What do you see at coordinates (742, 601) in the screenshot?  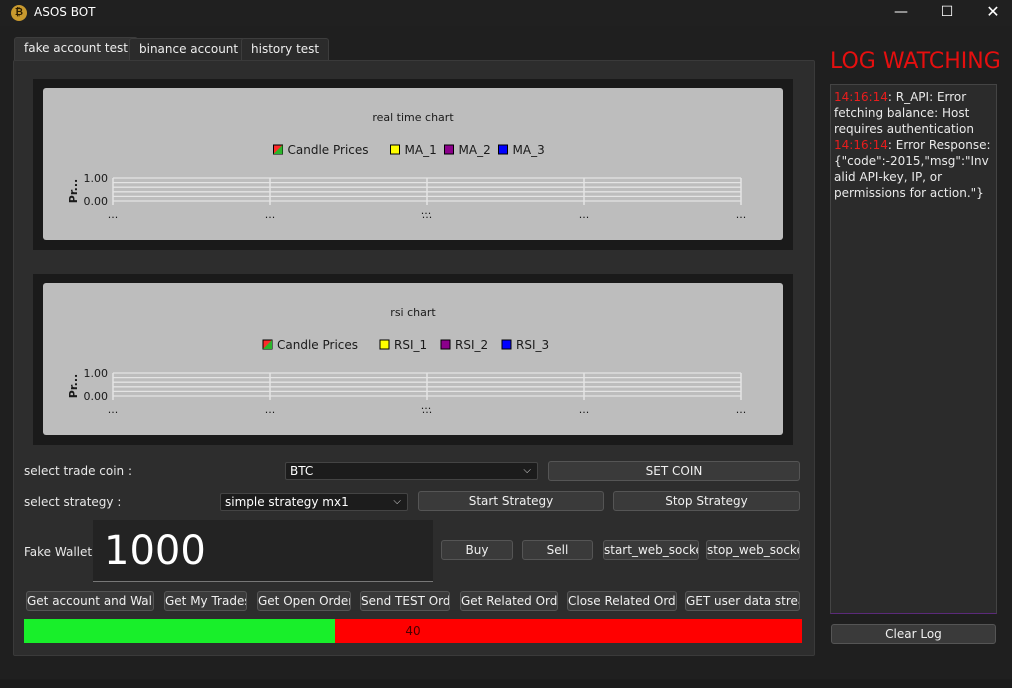 I see `get-user-data-stream-button: GET user data stream` at bounding box center [742, 601].